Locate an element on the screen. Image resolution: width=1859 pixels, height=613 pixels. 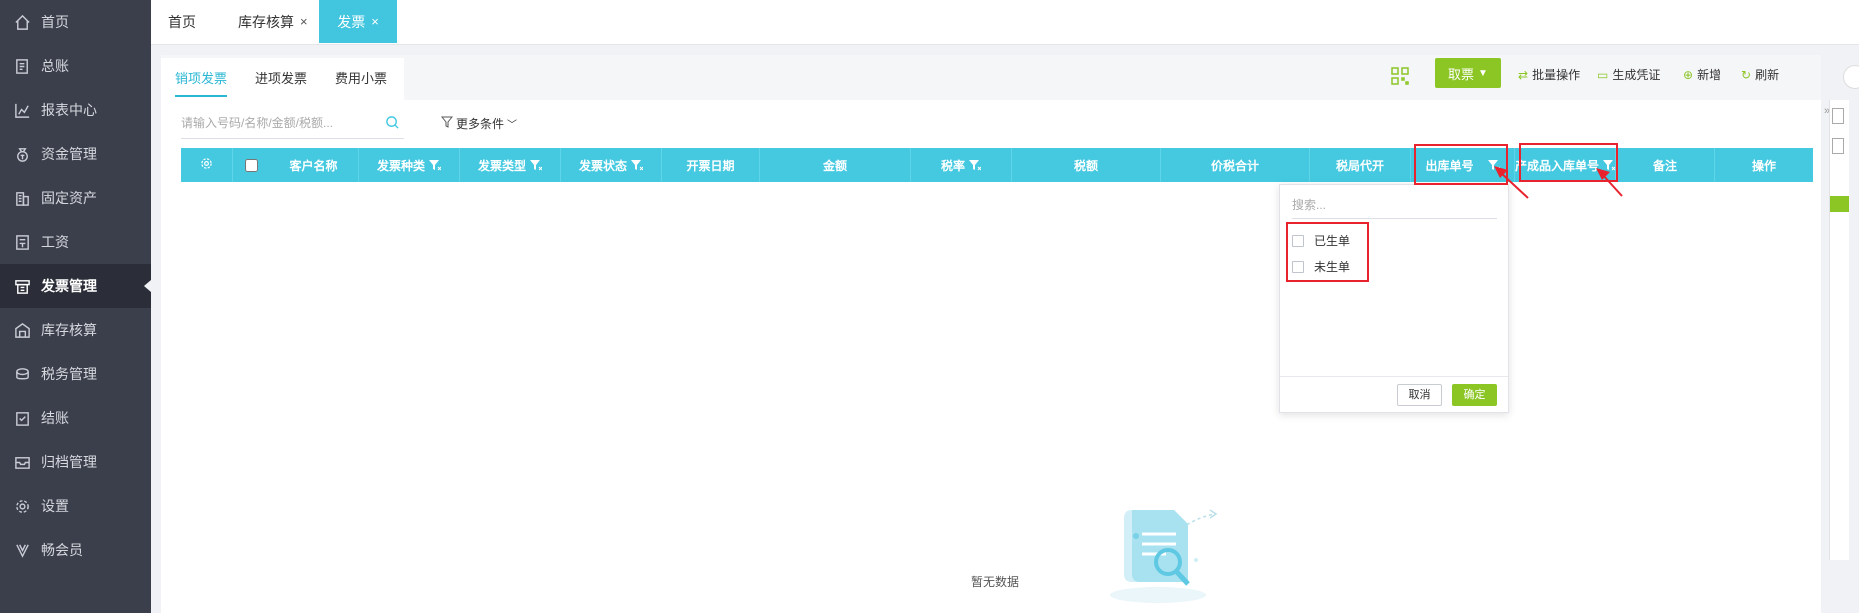
sidebar-item-label: 畅会员 is located at coordinates (62, 550).